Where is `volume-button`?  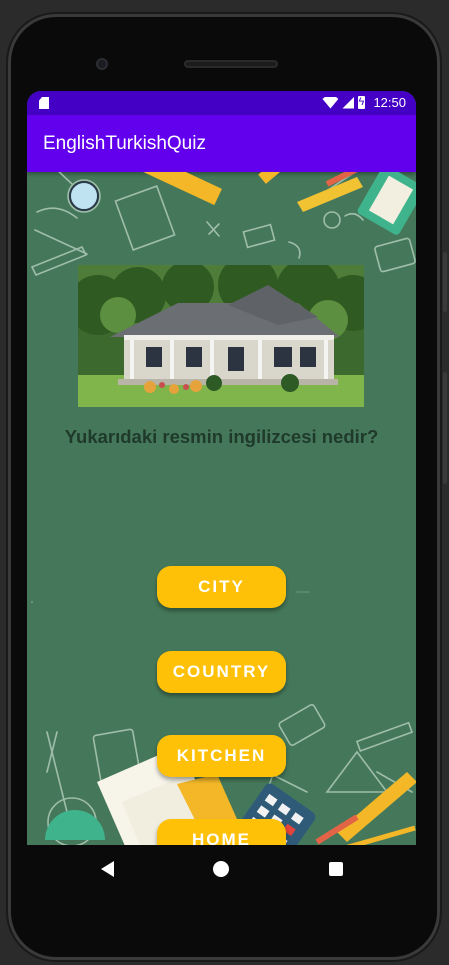
volume-button is located at coordinates (445, 282).